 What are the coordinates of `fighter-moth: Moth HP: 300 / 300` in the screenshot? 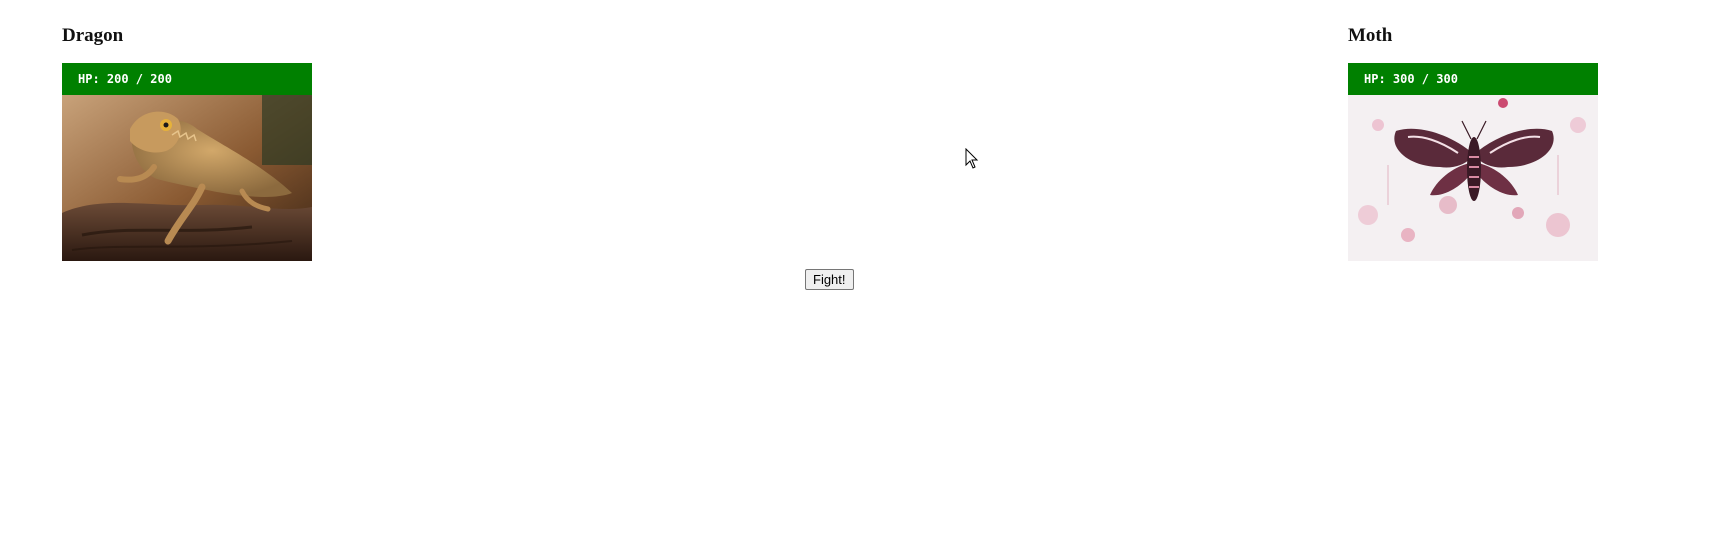 It's located at (1473, 130).